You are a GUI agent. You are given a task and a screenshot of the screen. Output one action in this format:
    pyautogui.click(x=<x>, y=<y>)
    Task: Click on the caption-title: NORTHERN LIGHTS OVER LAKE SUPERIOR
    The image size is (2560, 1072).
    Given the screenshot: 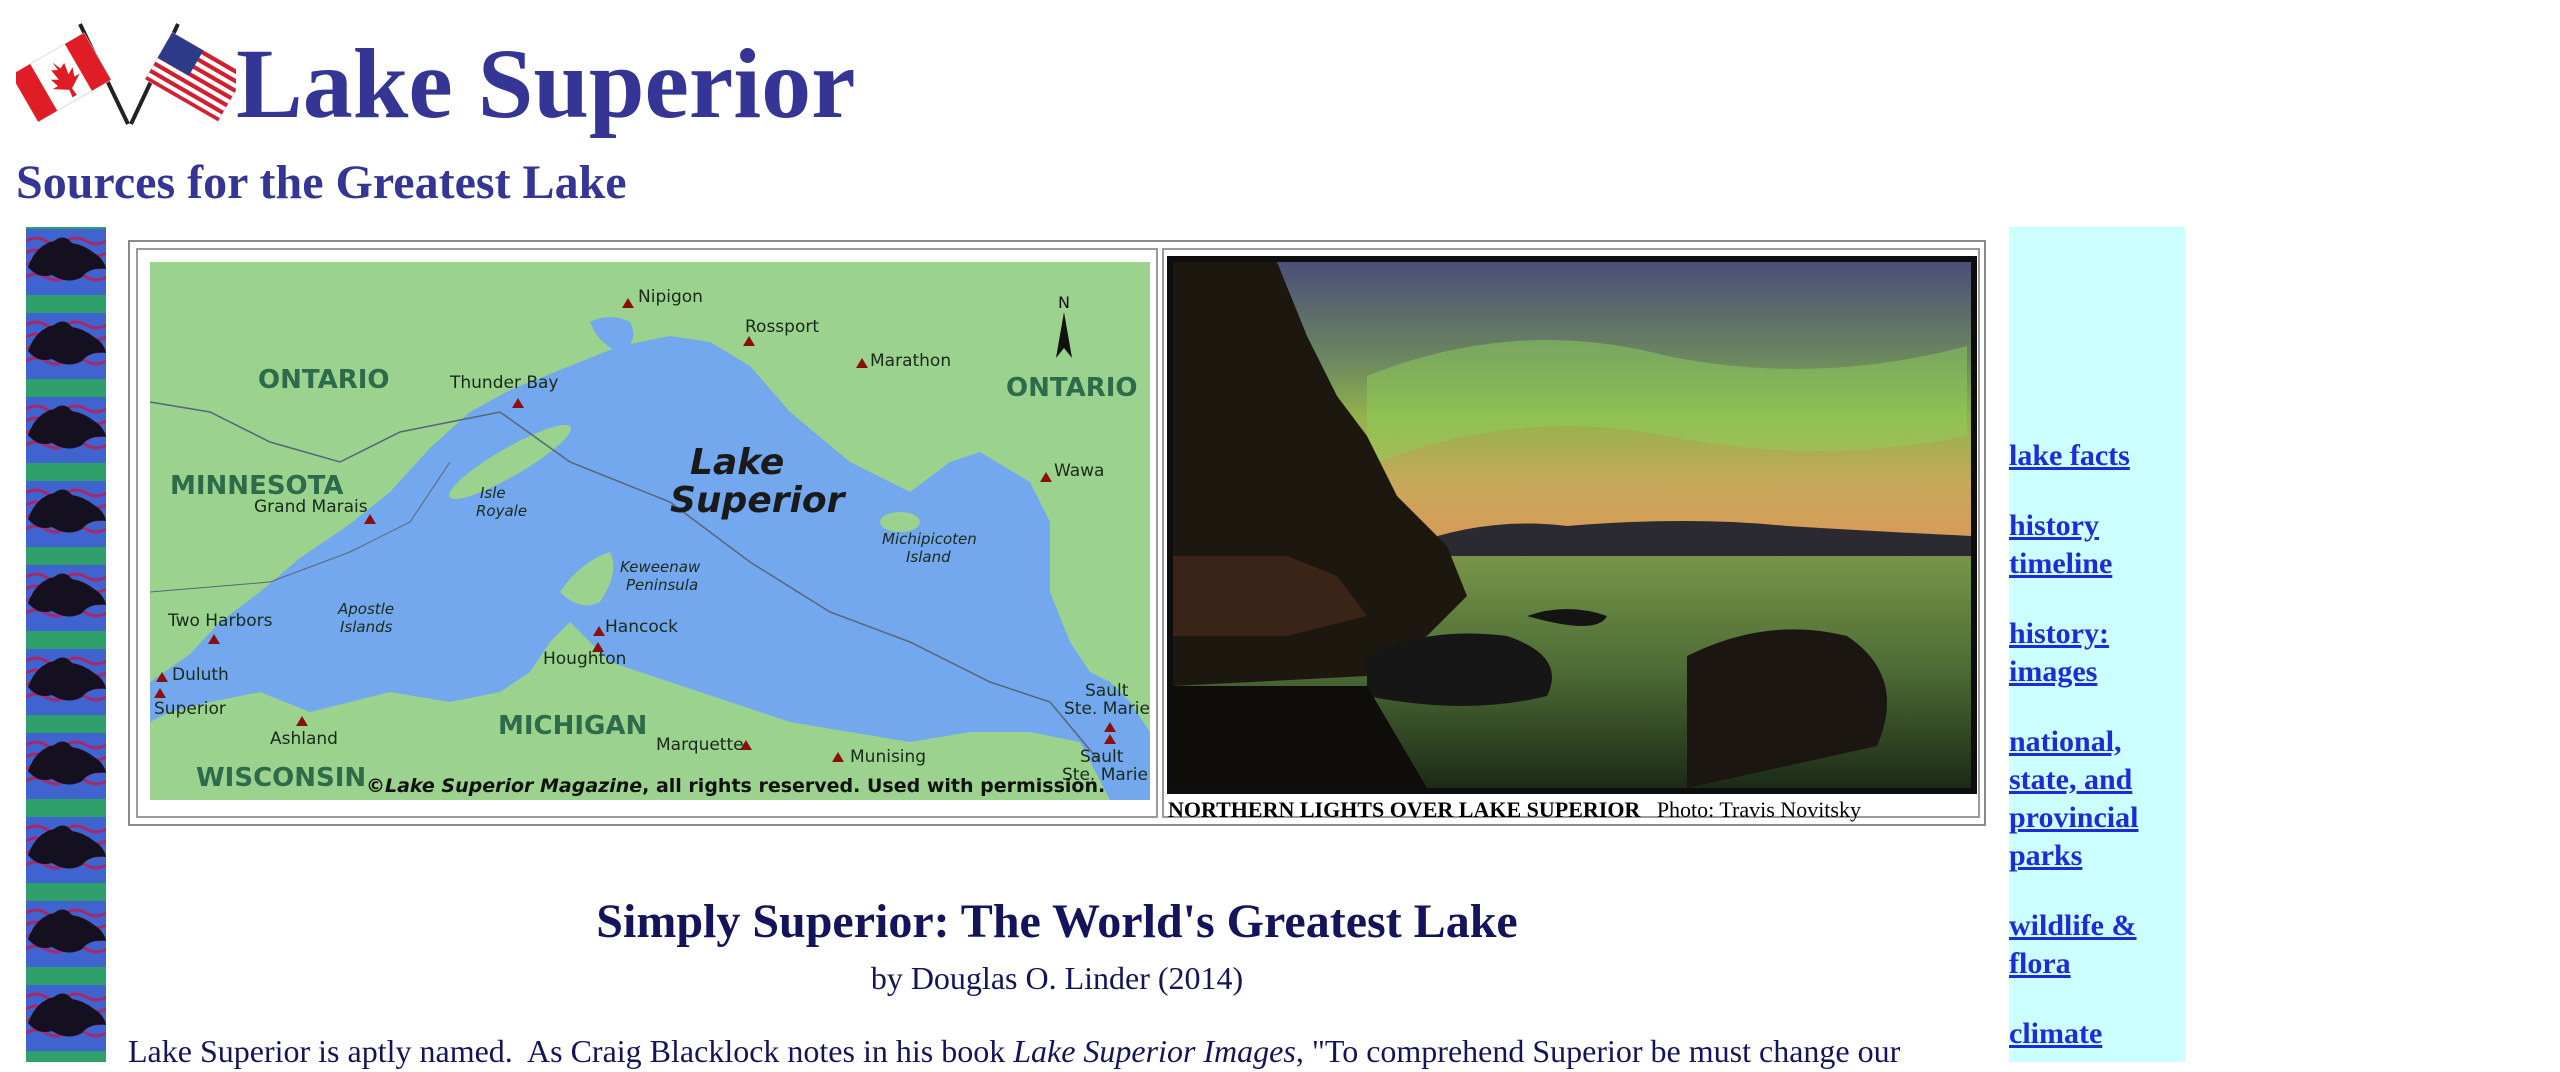 What is the action you would take?
    pyautogui.click(x=1404, y=809)
    